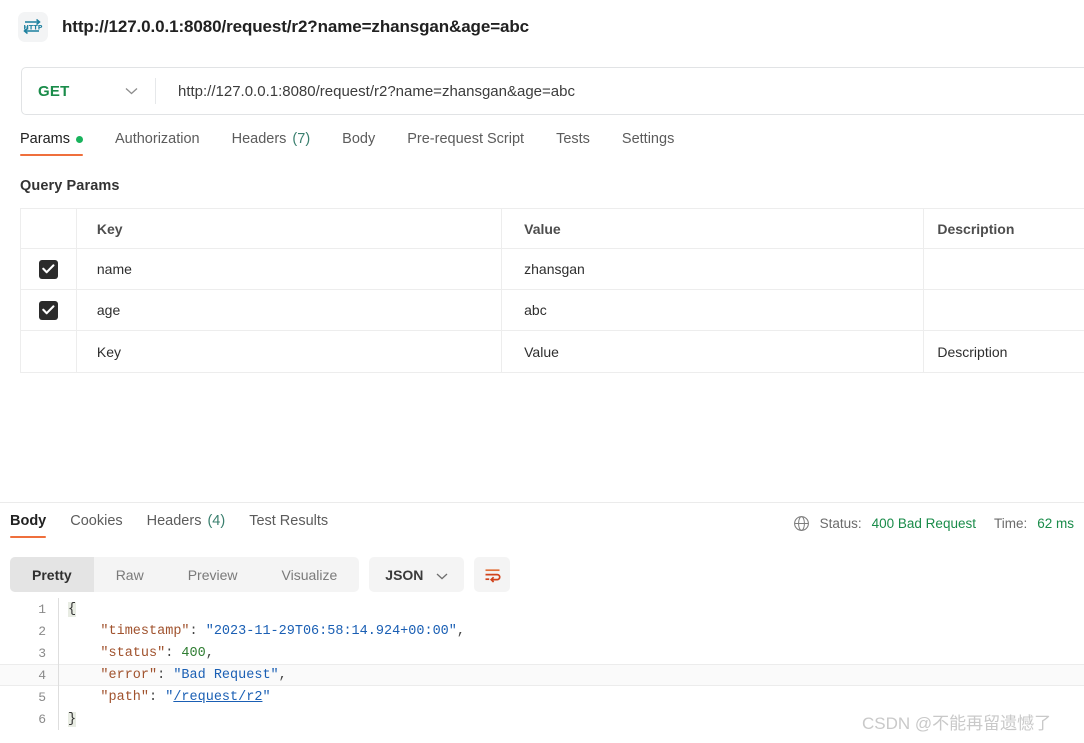 The image size is (1084, 743). What do you see at coordinates (216, 521) in the screenshot?
I see `response-tab-headers-count: (4)` at bounding box center [216, 521].